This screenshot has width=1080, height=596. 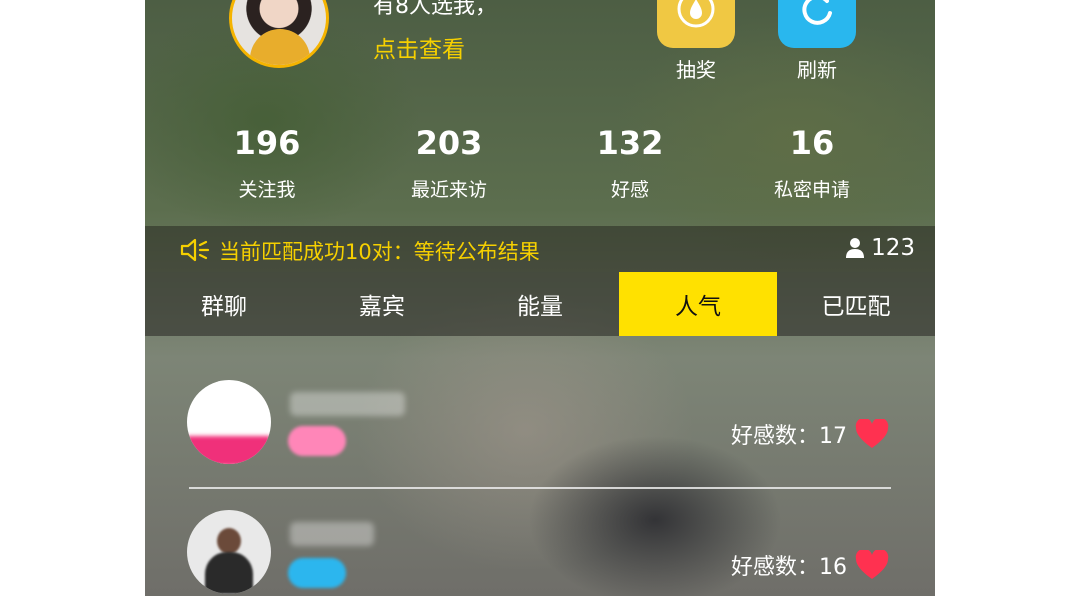 I want to click on stat-followers-value: 196, so click(x=267, y=143).